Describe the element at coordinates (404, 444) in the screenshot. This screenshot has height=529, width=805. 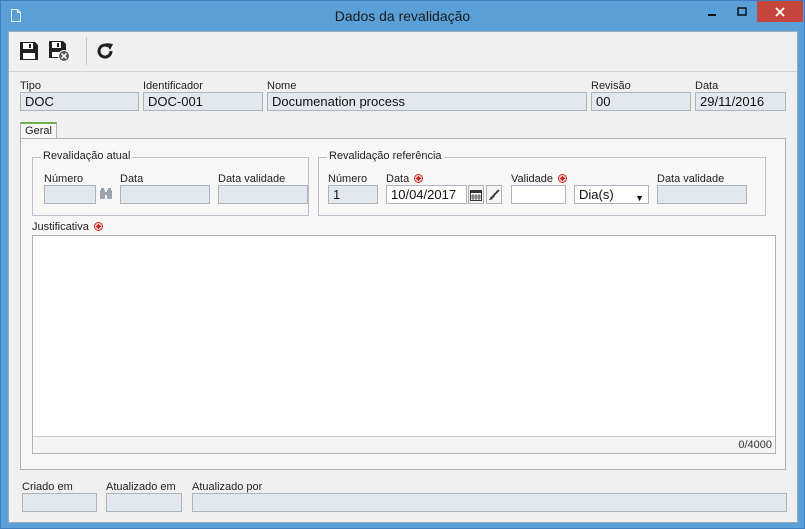
I see `character-counter: 0/4000` at that location.